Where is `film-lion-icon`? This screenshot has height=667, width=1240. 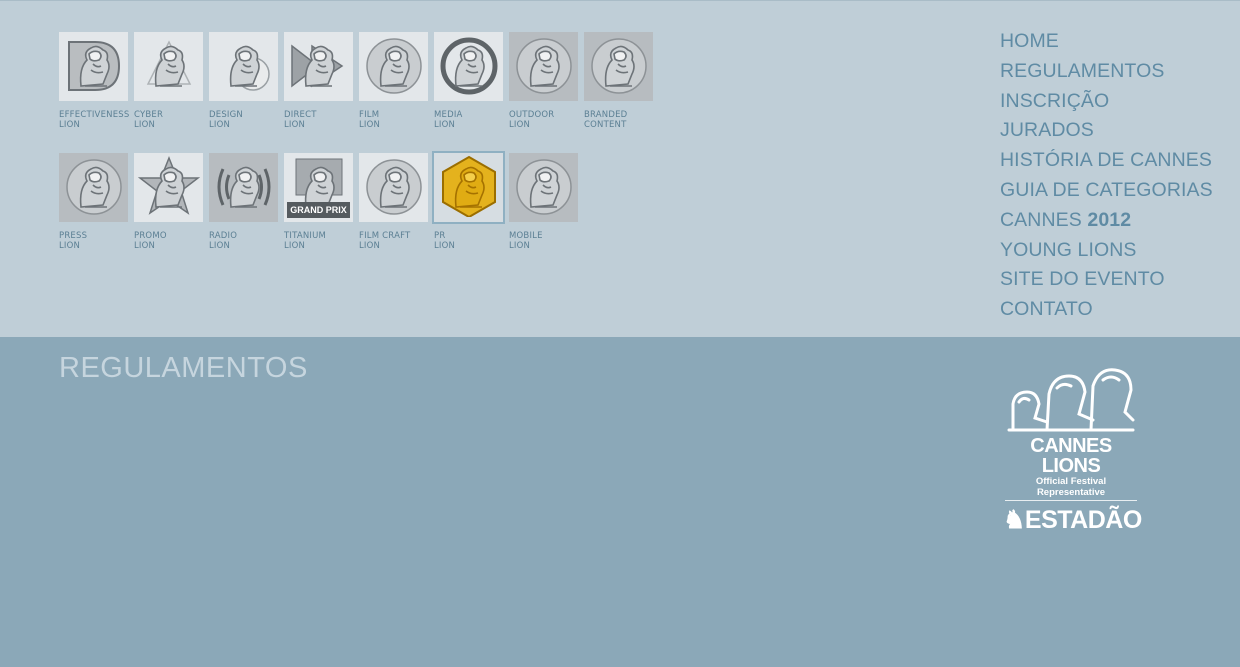
film-lion-icon is located at coordinates (394, 67).